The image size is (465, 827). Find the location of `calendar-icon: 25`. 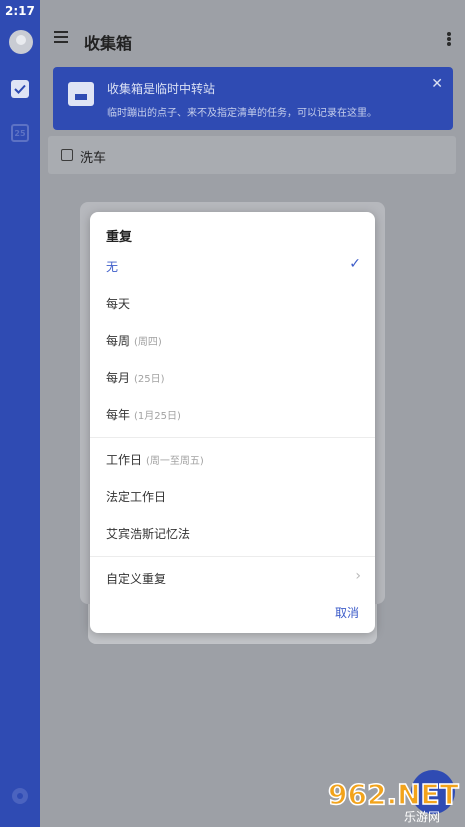

calendar-icon: 25 is located at coordinates (20, 133).